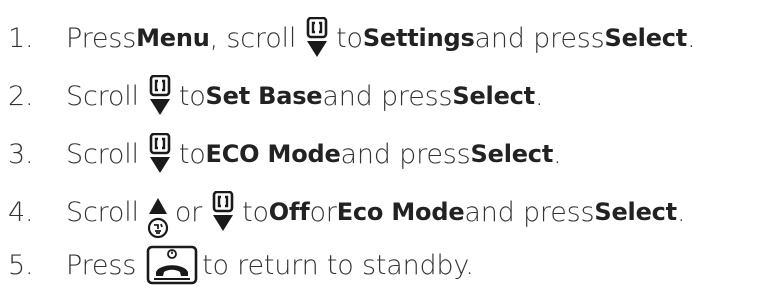 Image resolution: width=769 pixels, height=294 pixels. Describe the element at coordinates (253, 38) in the screenshot. I see `step-text: , scroll` at that location.